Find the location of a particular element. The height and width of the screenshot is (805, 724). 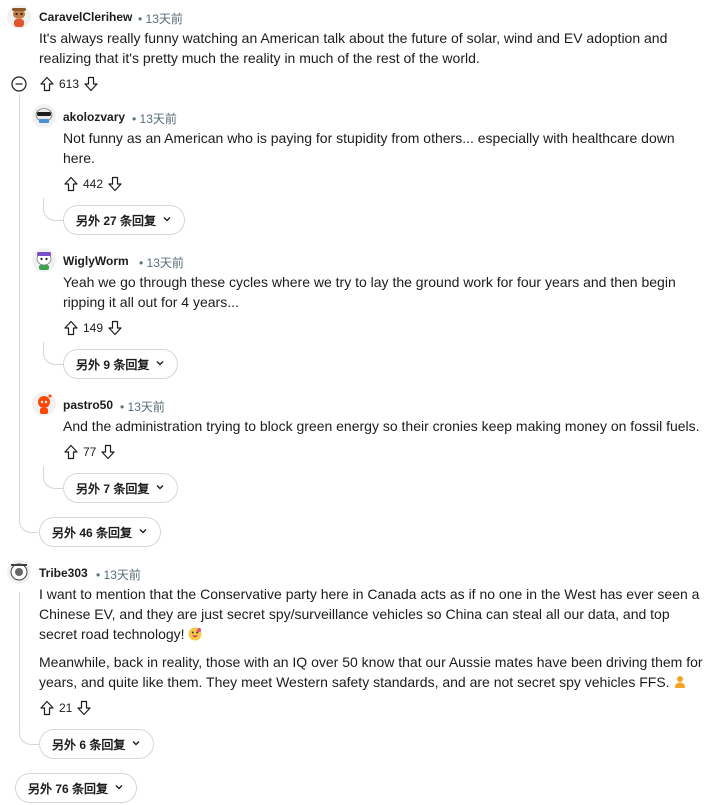

comment-author: CaravelClerihew is located at coordinates (85, 17).